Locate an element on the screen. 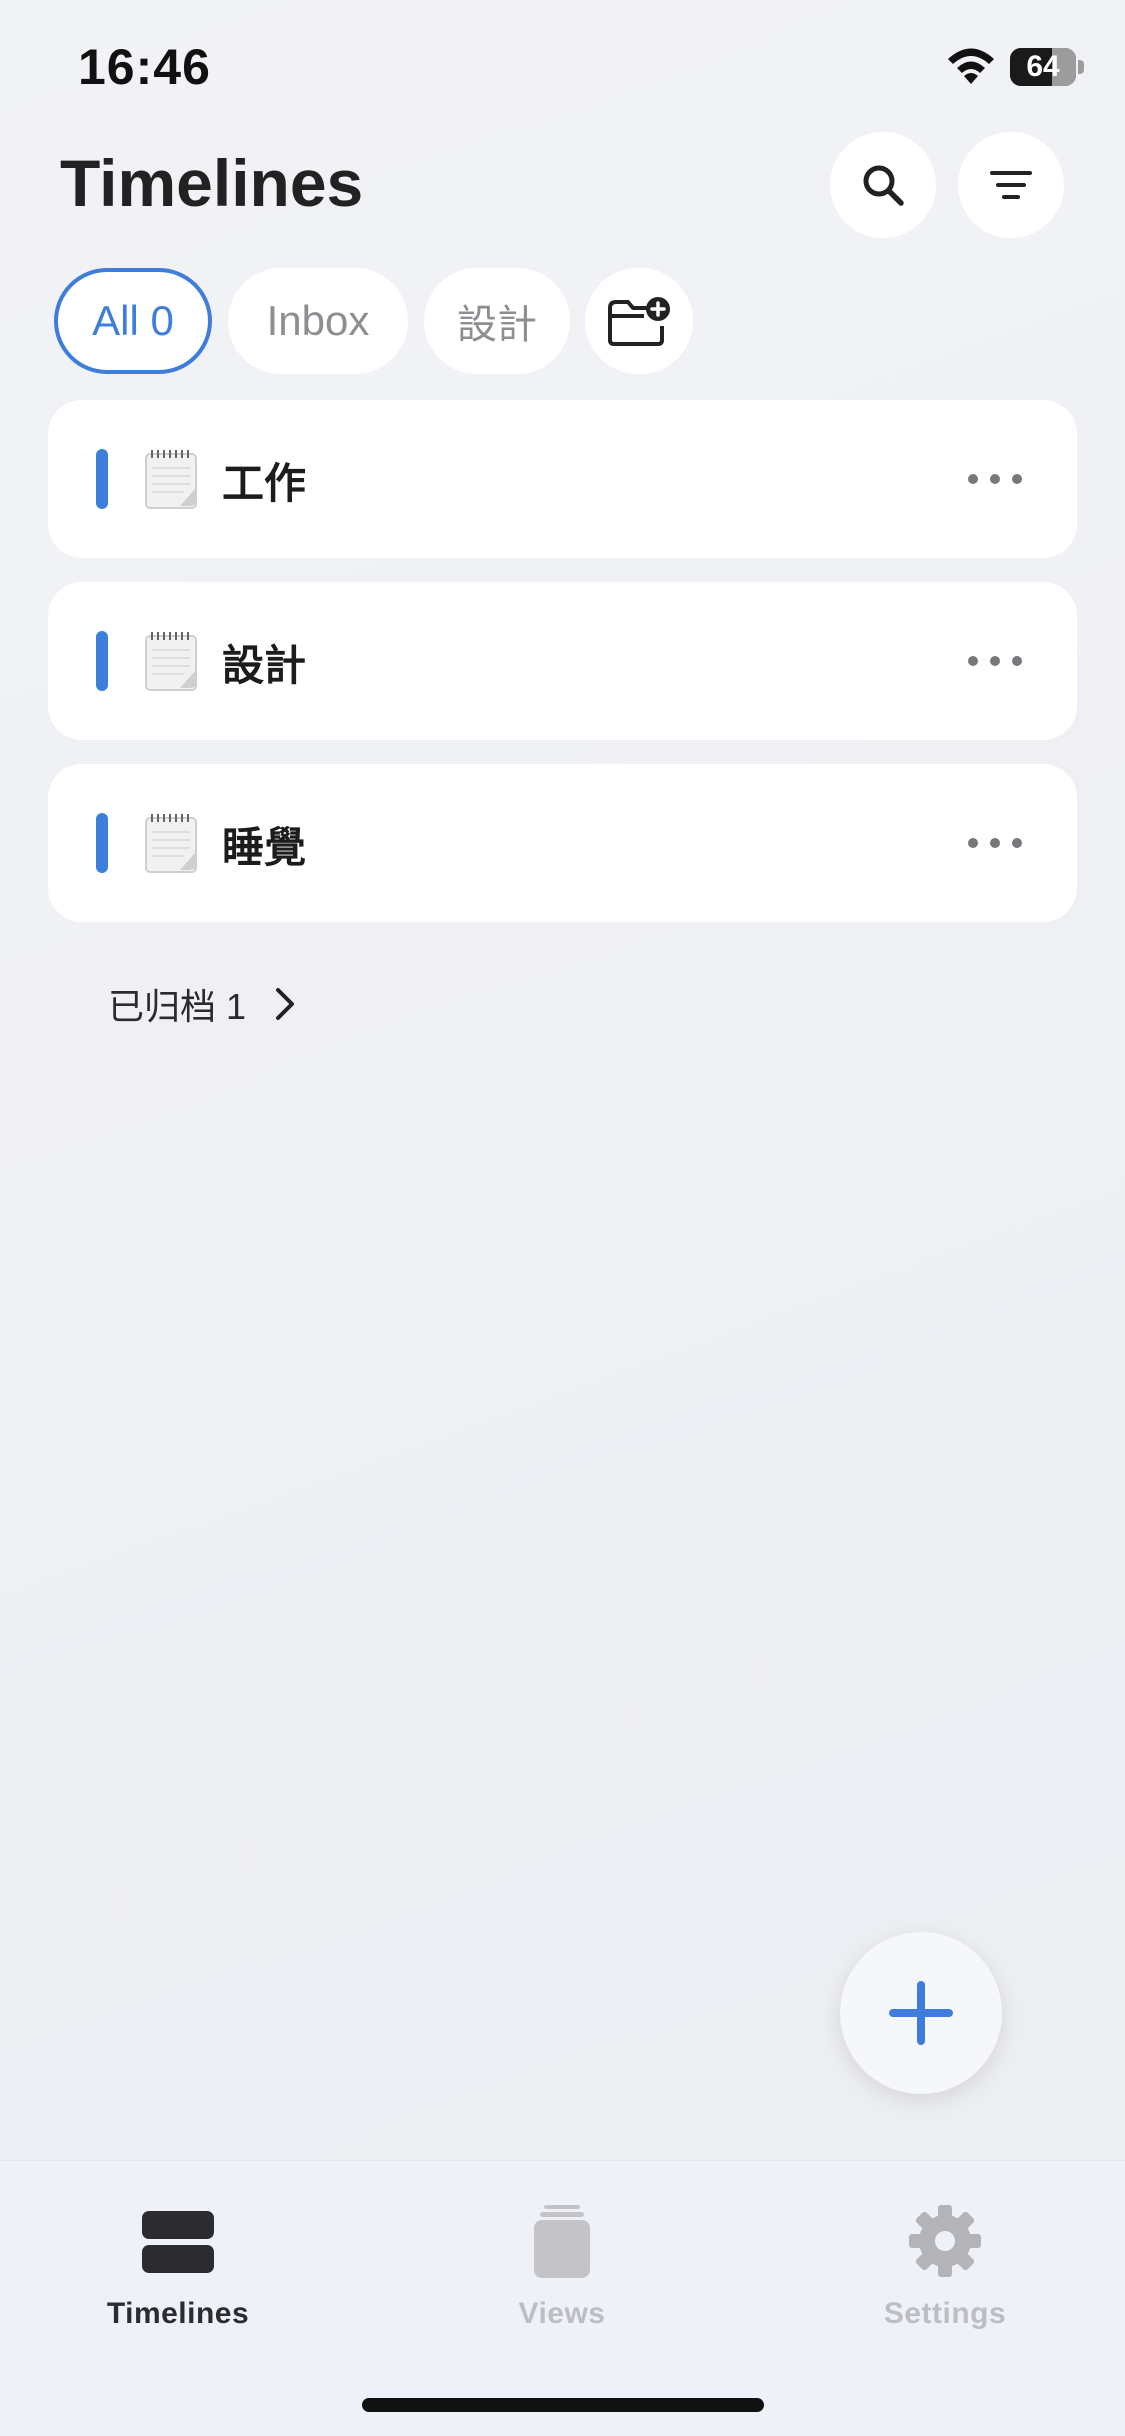 The height and width of the screenshot is (2436, 1125). timeline-title: 設計 is located at coordinates (264, 665).